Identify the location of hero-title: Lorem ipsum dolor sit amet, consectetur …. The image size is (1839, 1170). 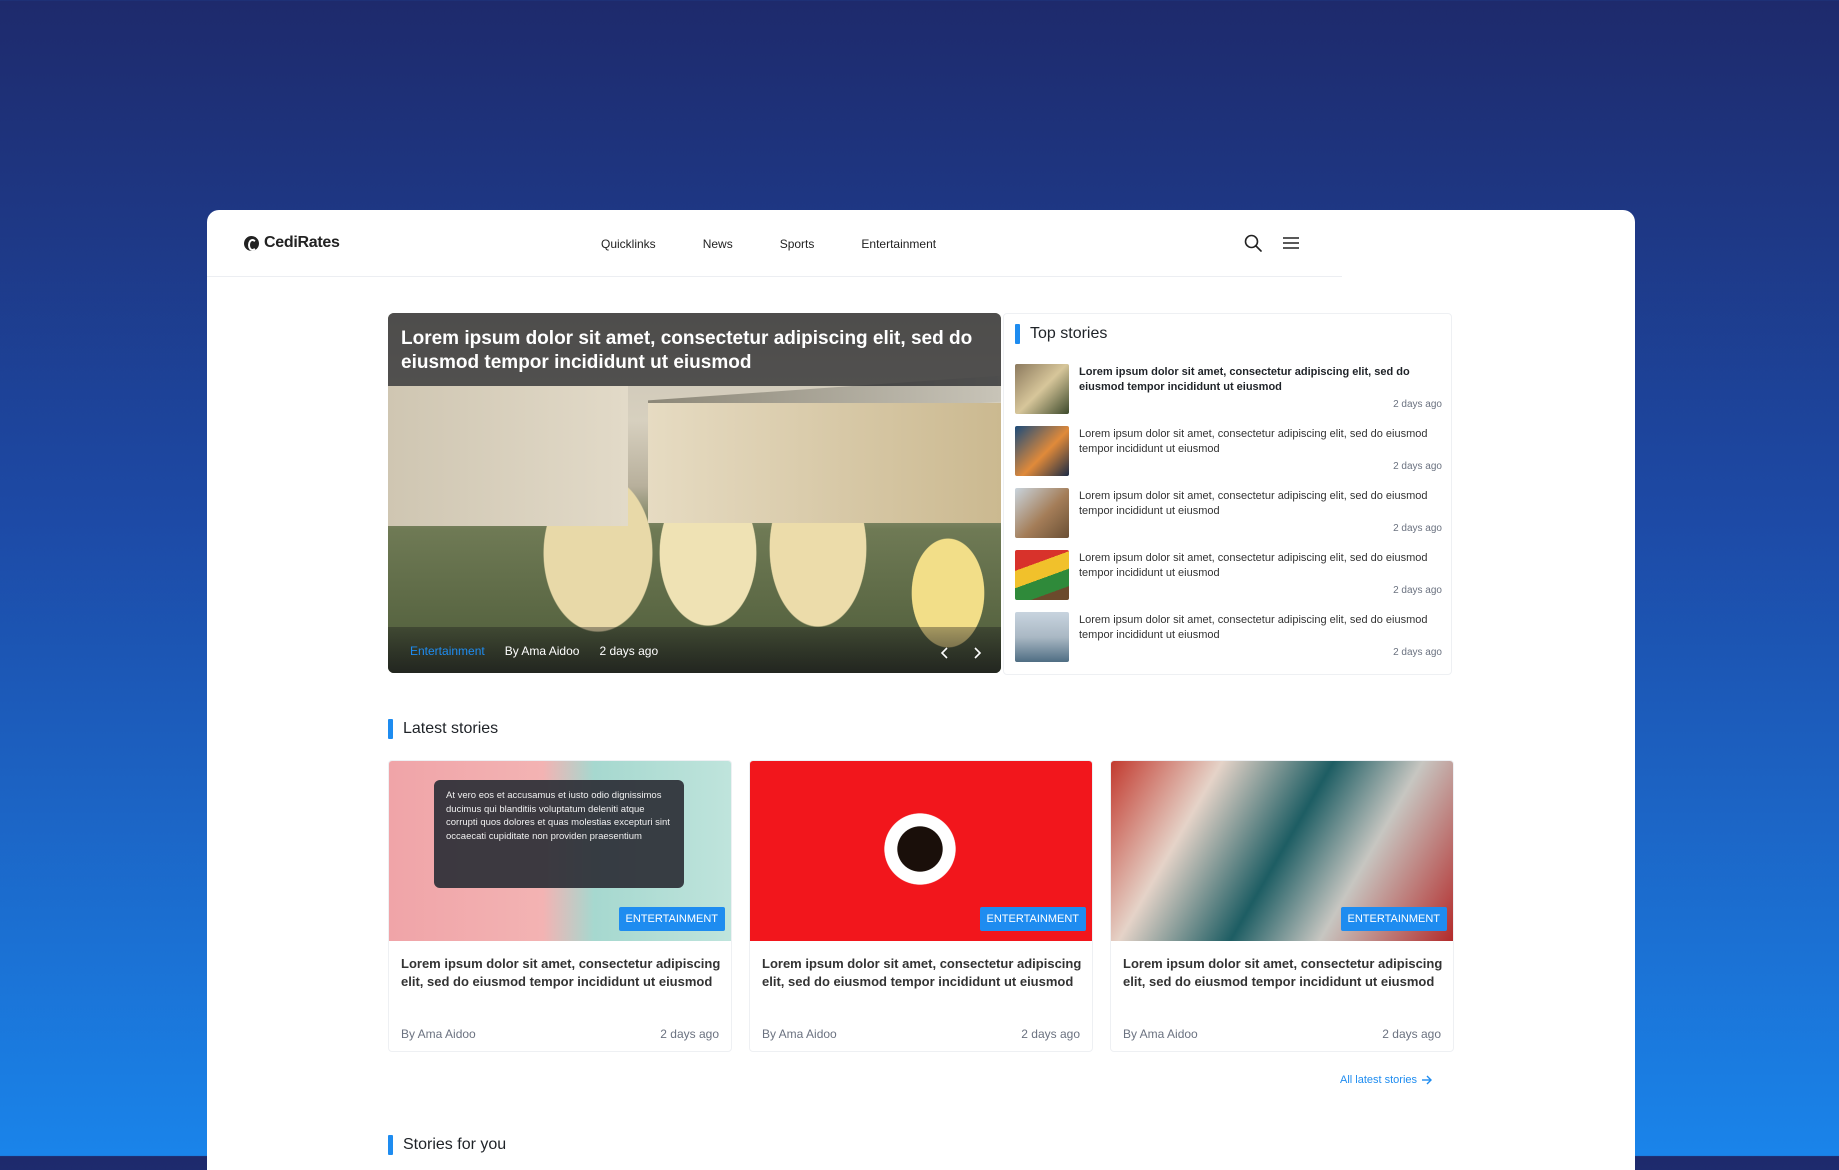
(693, 351).